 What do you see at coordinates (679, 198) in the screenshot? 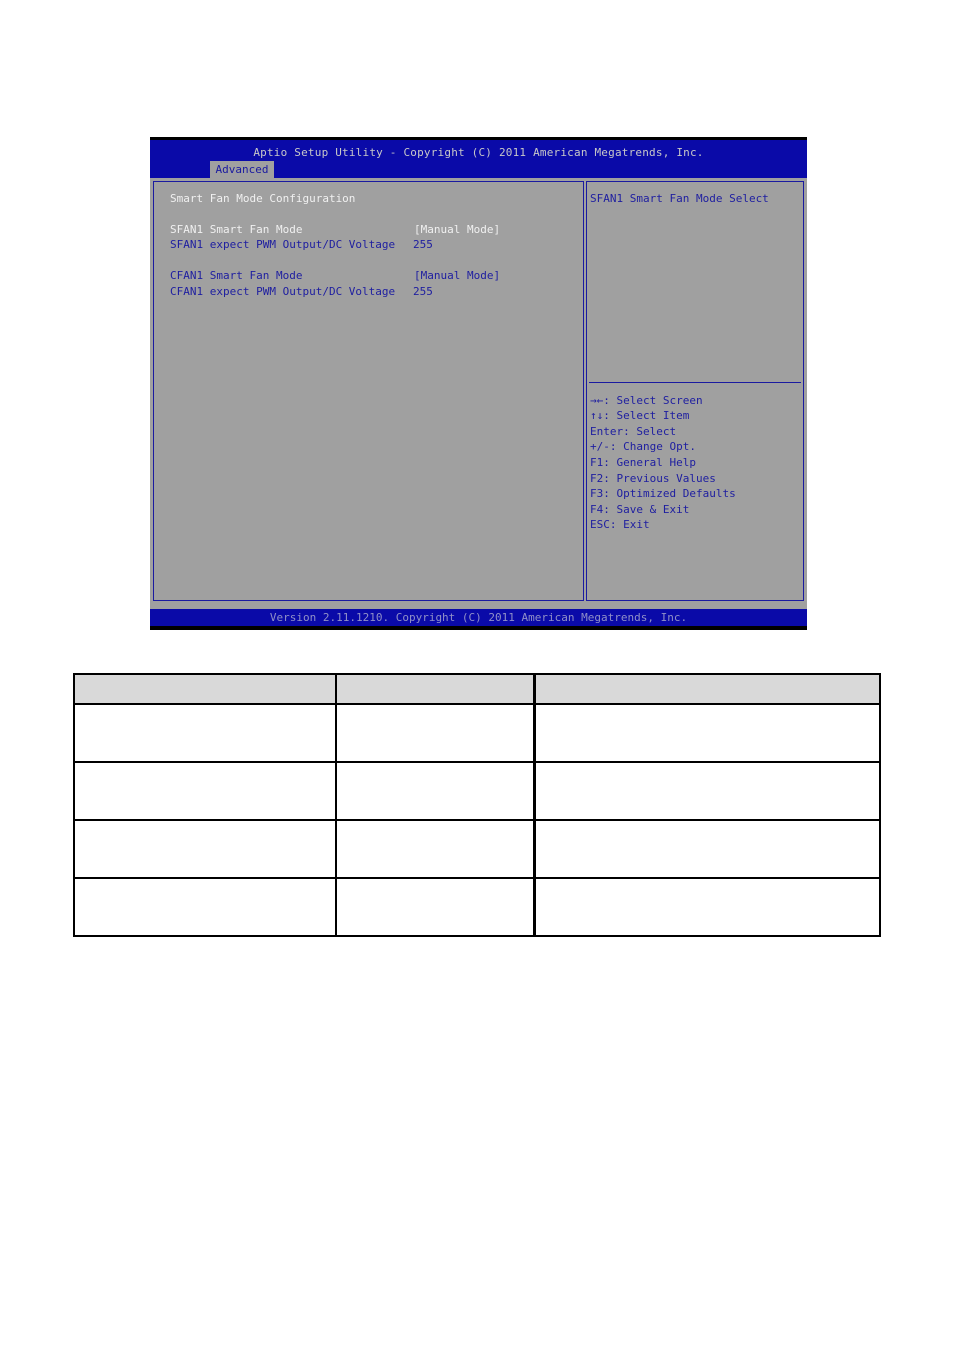
I see `help-text: SFAN1 Smart Fan Mode Select` at bounding box center [679, 198].